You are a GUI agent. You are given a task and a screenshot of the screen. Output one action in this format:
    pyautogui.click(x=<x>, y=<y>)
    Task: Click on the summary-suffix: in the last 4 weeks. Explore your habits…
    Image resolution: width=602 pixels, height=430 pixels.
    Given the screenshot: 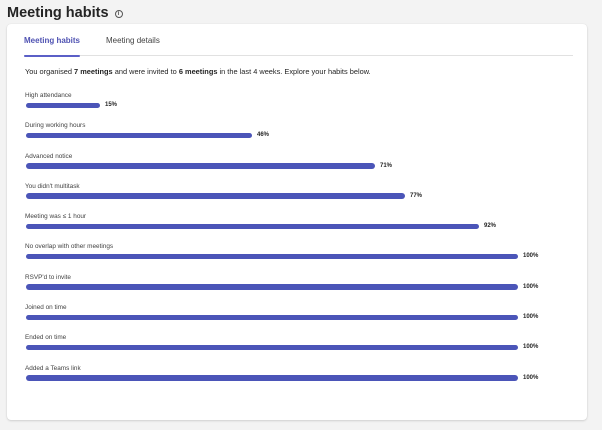 What is the action you would take?
    pyautogui.click(x=294, y=71)
    